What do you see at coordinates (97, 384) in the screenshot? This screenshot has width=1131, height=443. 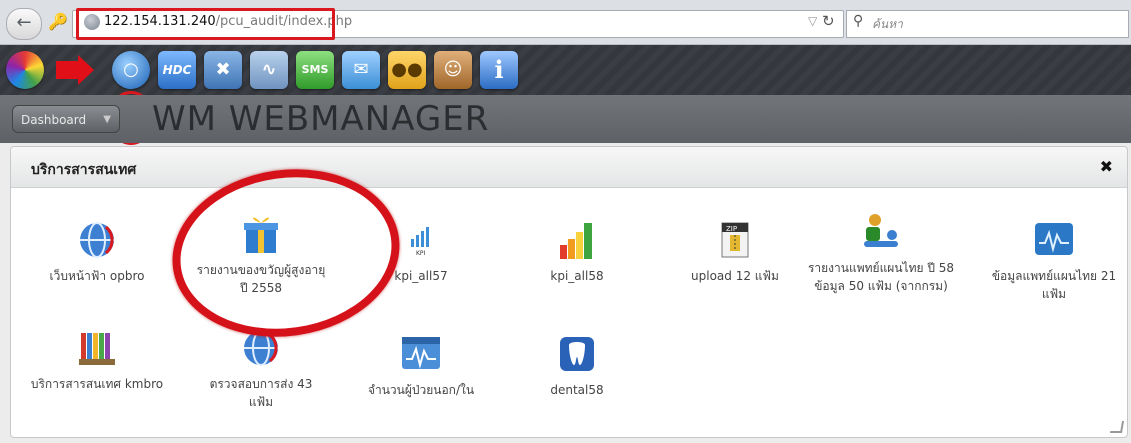 I see `item-label: บริการสารสนเทศ kmbro` at bounding box center [97, 384].